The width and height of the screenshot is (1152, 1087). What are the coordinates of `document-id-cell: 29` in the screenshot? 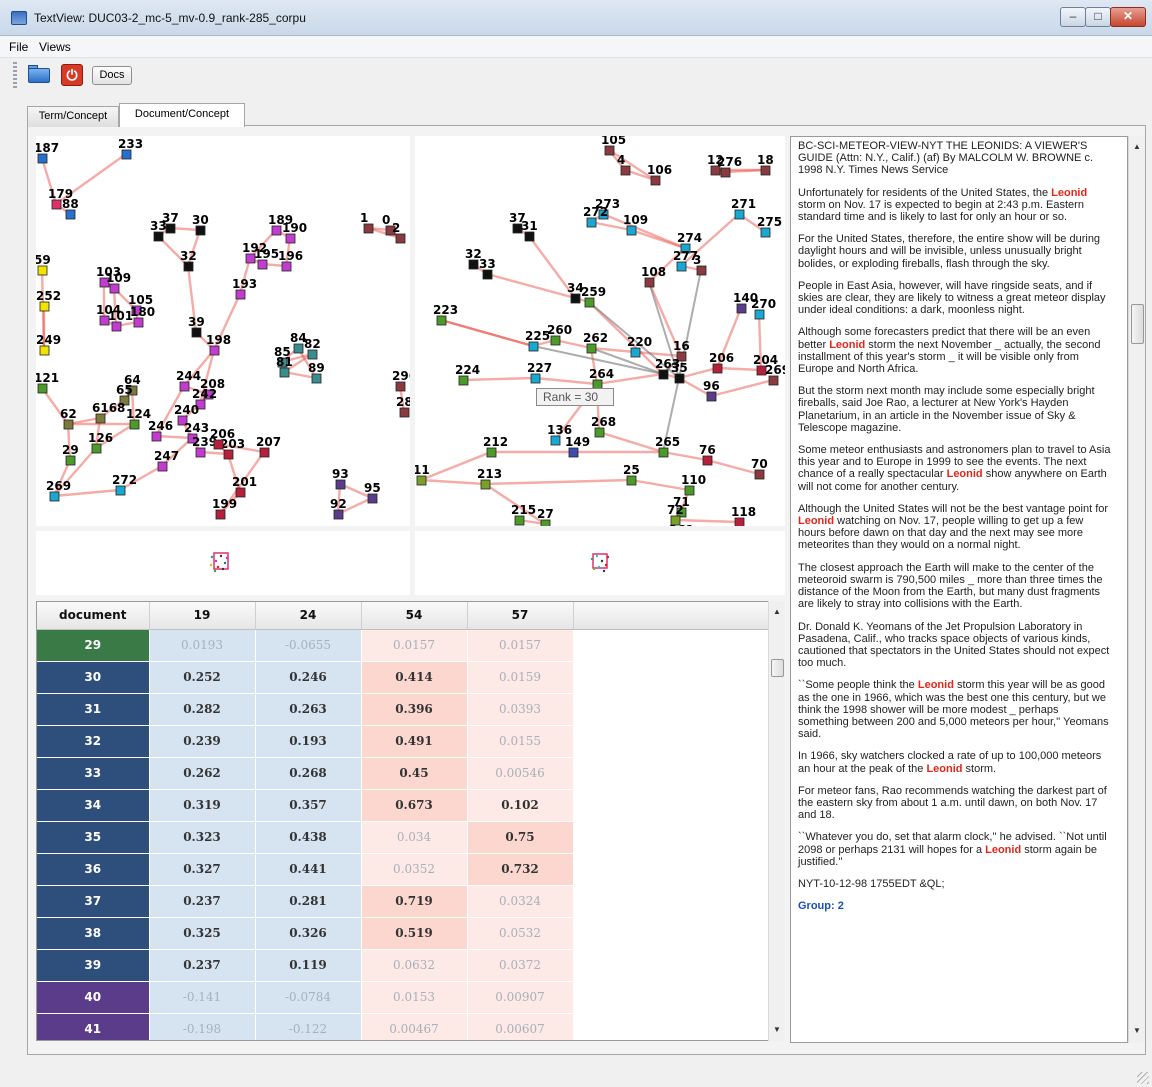 It's located at (93, 645).